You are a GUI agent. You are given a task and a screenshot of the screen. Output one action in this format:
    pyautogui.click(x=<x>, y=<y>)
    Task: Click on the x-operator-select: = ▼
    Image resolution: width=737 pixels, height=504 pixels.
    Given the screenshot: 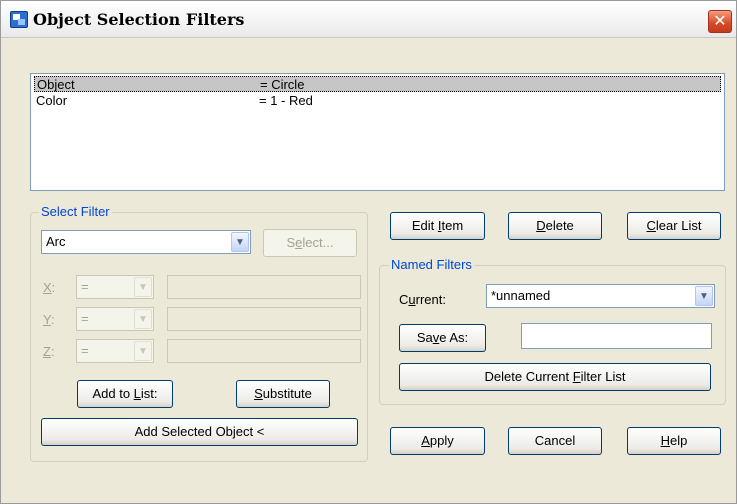 What is the action you would take?
    pyautogui.click(x=115, y=287)
    